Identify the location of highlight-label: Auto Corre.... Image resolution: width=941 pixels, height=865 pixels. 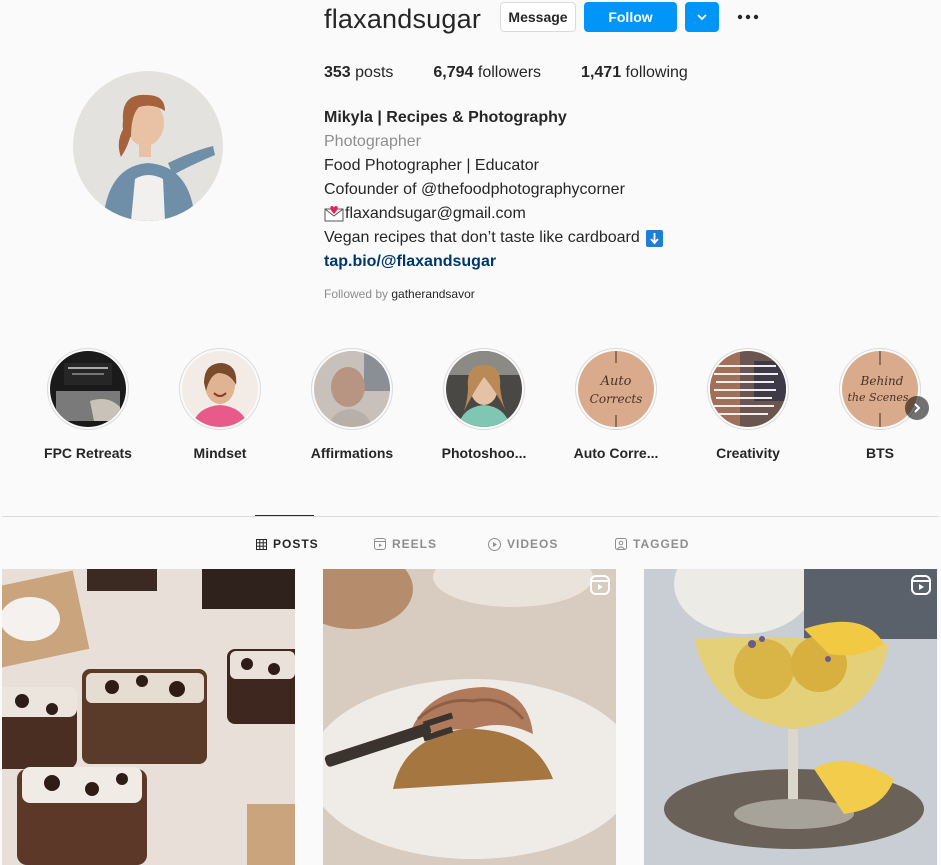
(616, 453).